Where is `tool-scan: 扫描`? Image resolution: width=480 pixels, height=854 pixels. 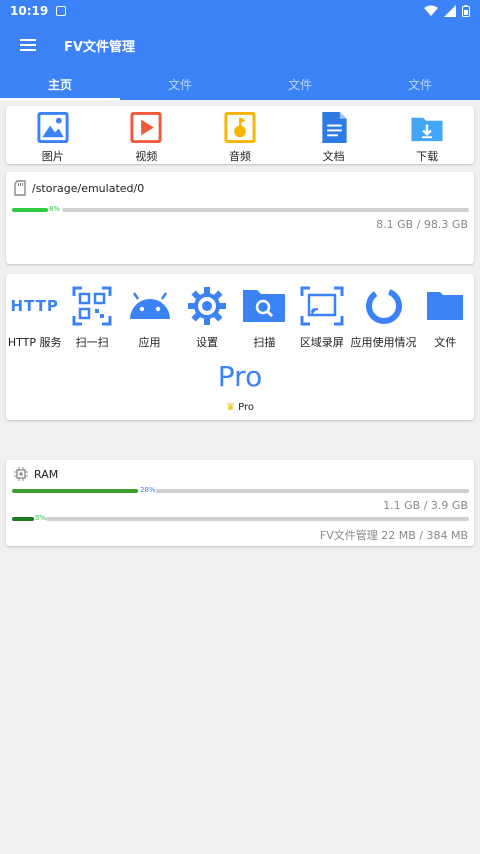 tool-scan: 扫描 is located at coordinates (264, 316).